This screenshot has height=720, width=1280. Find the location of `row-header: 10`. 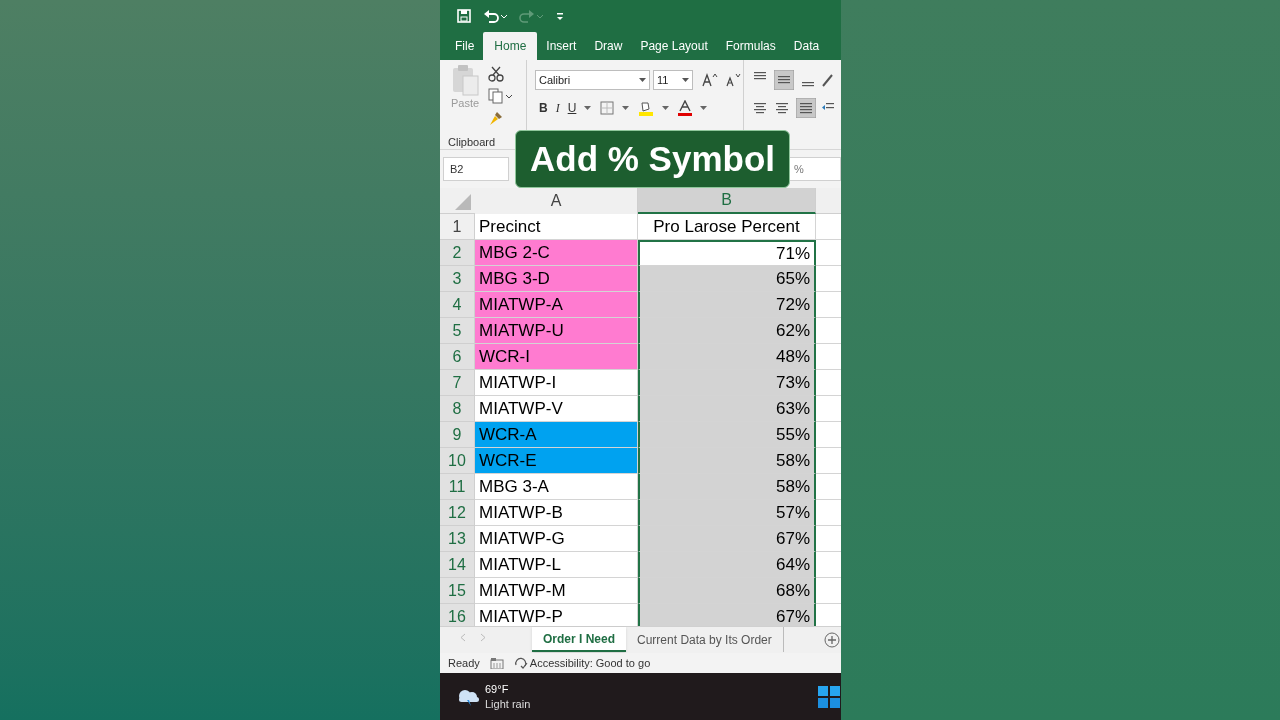

row-header: 10 is located at coordinates (457, 461).